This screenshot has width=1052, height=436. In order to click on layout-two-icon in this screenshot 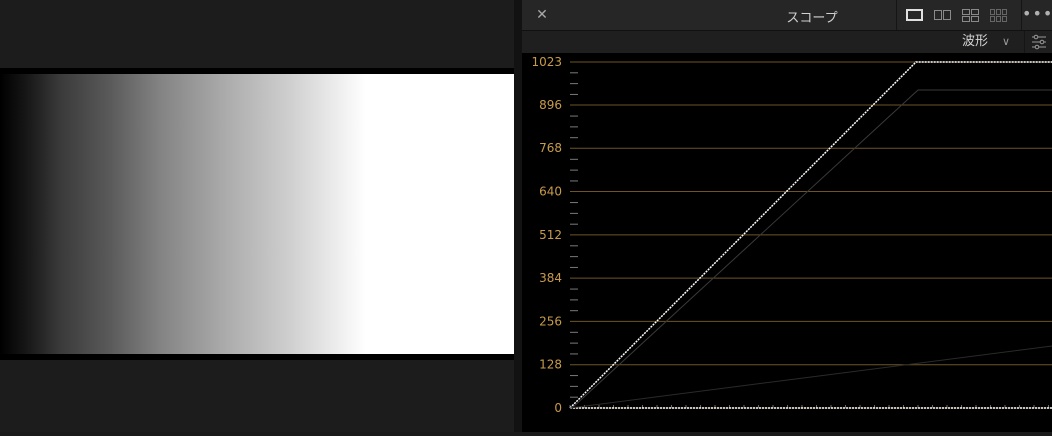, I will do `click(943, 15)`.